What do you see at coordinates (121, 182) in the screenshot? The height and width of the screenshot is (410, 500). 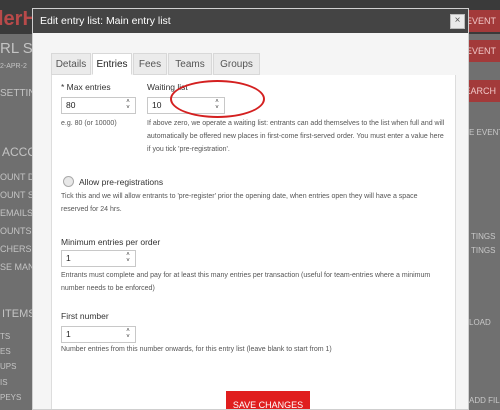 I see `prereg-label: Allow pre-registrations` at bounding box center [121, 182].